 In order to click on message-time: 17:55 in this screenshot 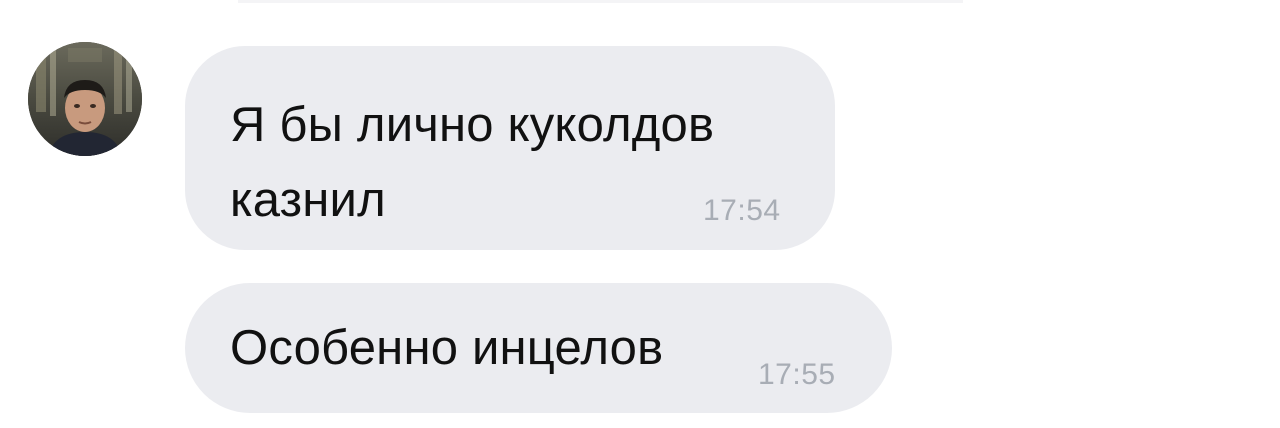, I will do `click(797, 374)`.